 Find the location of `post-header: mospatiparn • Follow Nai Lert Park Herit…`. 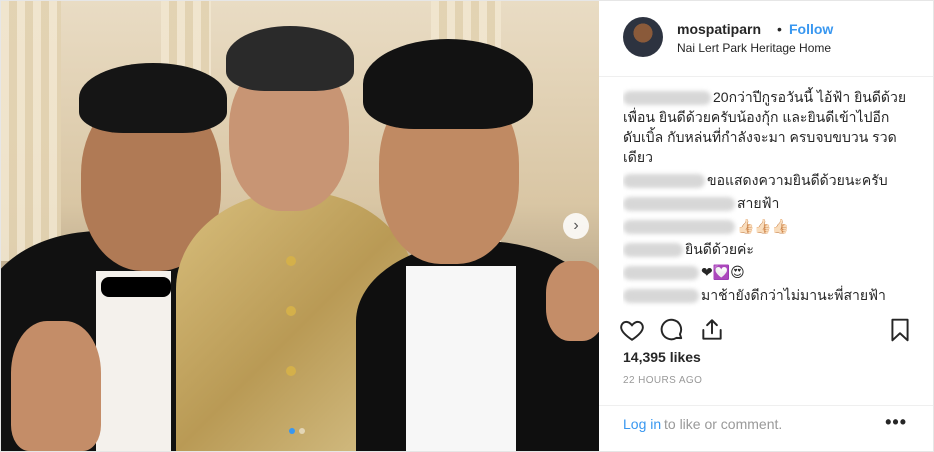

post-header: mospatiparn • Follow Nai Lert Park Herit… is located at coordinates (766, 39).